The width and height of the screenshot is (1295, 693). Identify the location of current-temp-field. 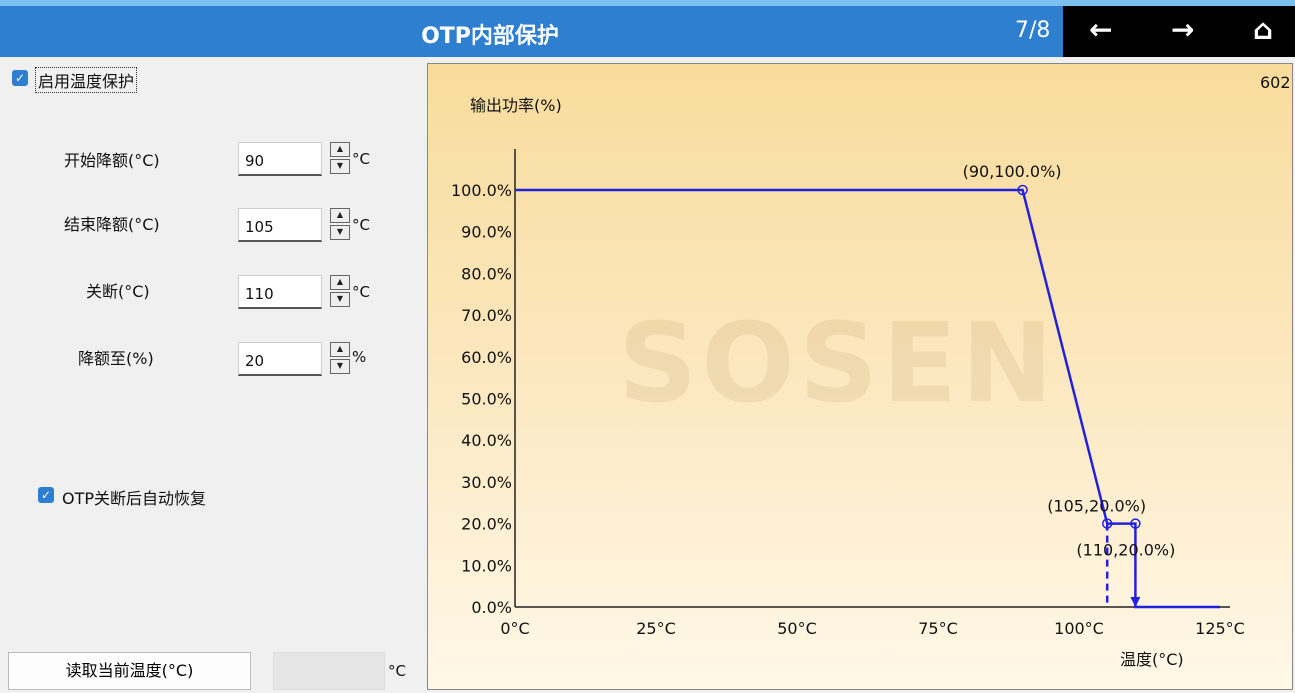
(329, 671).